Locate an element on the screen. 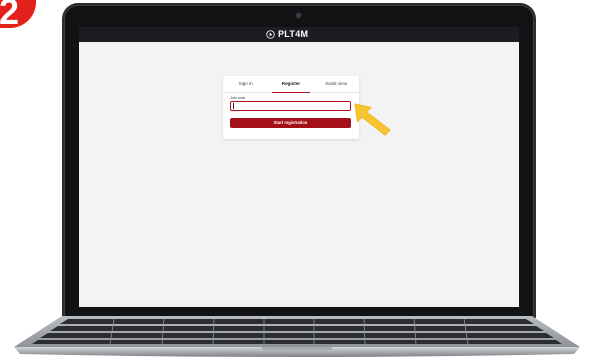 Image resolution: width=593 pixels, height=364 pixels. tab-register: Register is located at coordinates (290, 84).